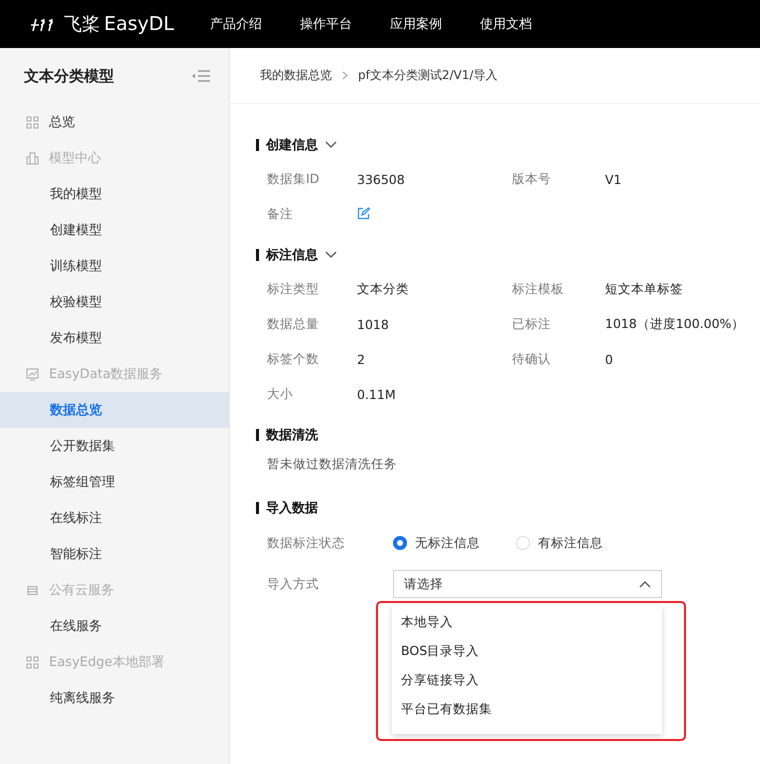 Image resolution: width=760 pixels, height=764 pixels. What do you see at coordinates (532, 324) in the screenshot?
I see `field-label: 已标注` at bounding box center [532, 324].